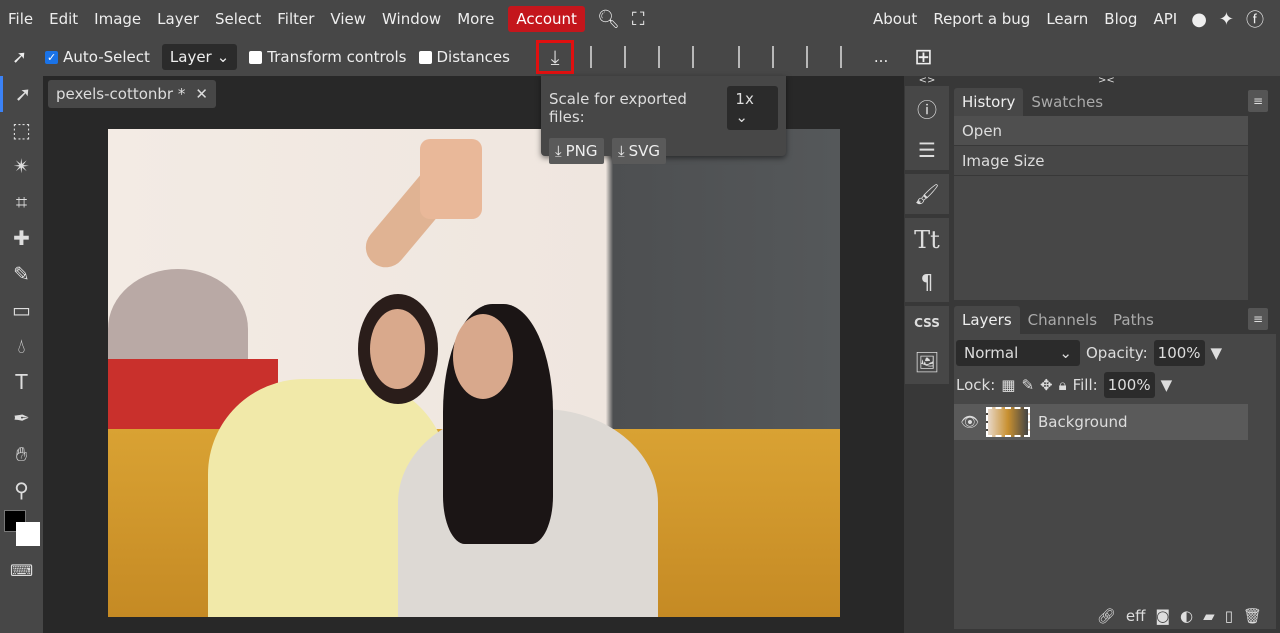 The height and width of the screenshot is (633, 1280). Describe the element at coordinates (21, 202) in the screenshot. I see `crop-tool-icon: ⌗` at that location.